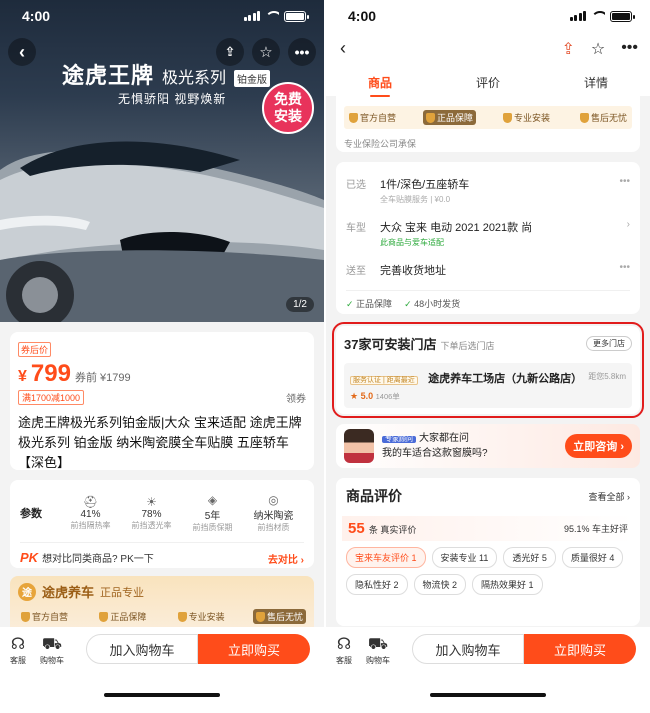 The height and width of the screenshot is (713, 650). I want to click on guarantee-item: 官方自营, so click(372, 117).